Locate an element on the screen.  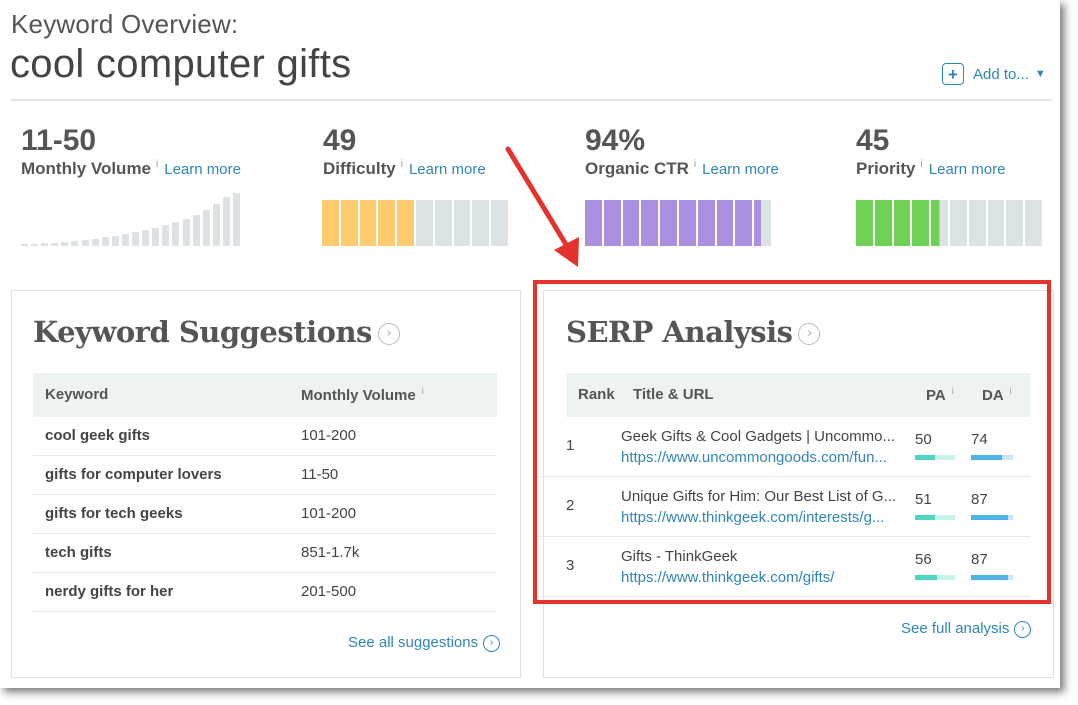
suggestion-keyword: gifts for tech geeks is located at coordinates (114, 513).